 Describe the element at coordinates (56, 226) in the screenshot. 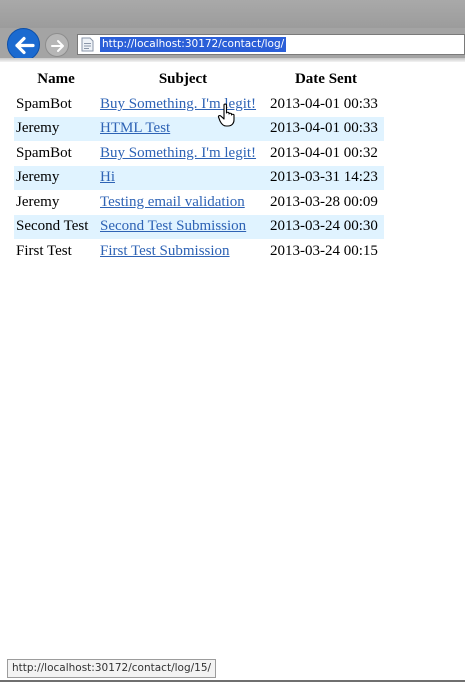

I see `cell-name: Second Test` at that location.